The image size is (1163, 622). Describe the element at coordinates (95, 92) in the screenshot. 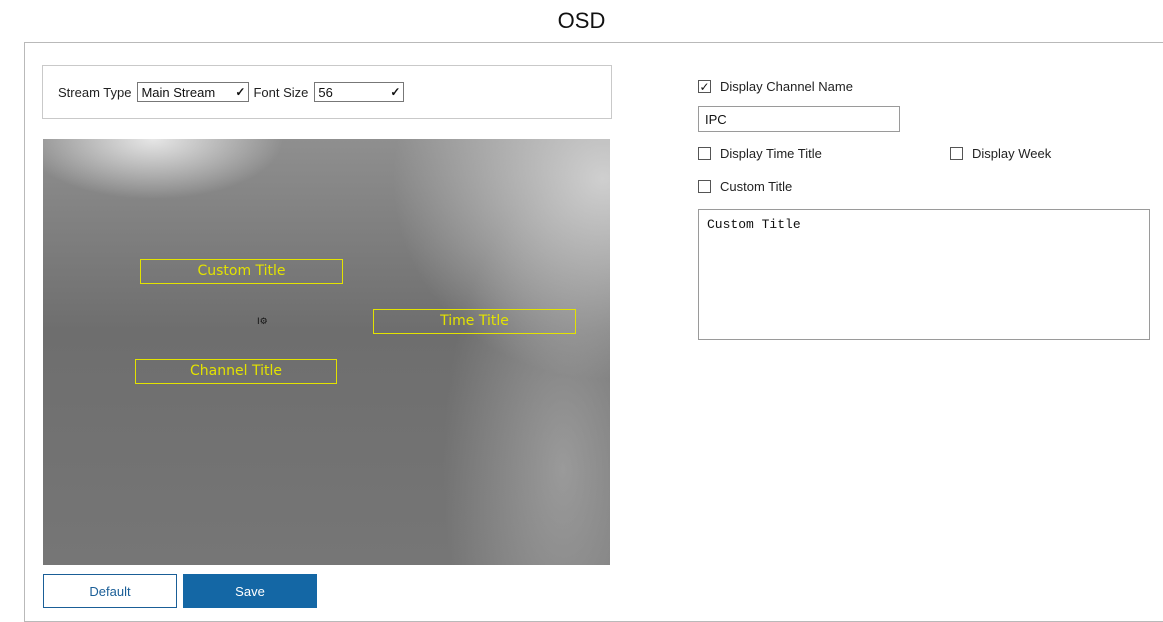

I see `stream-type-label: Stream Type` at that location.